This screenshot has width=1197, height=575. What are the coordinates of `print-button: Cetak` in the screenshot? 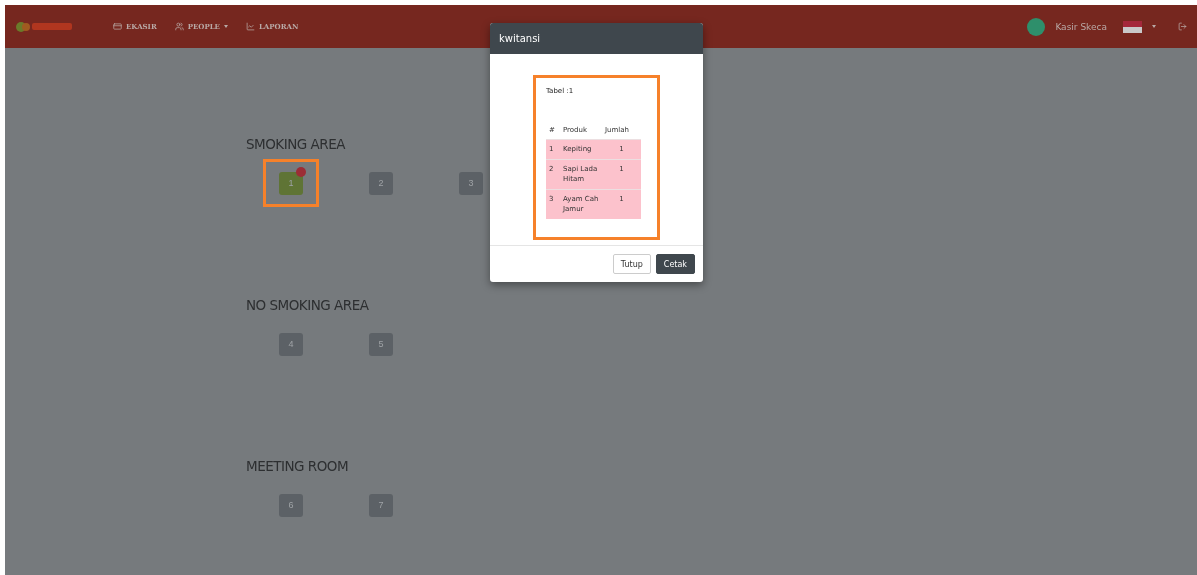 It's located at (675, 264).